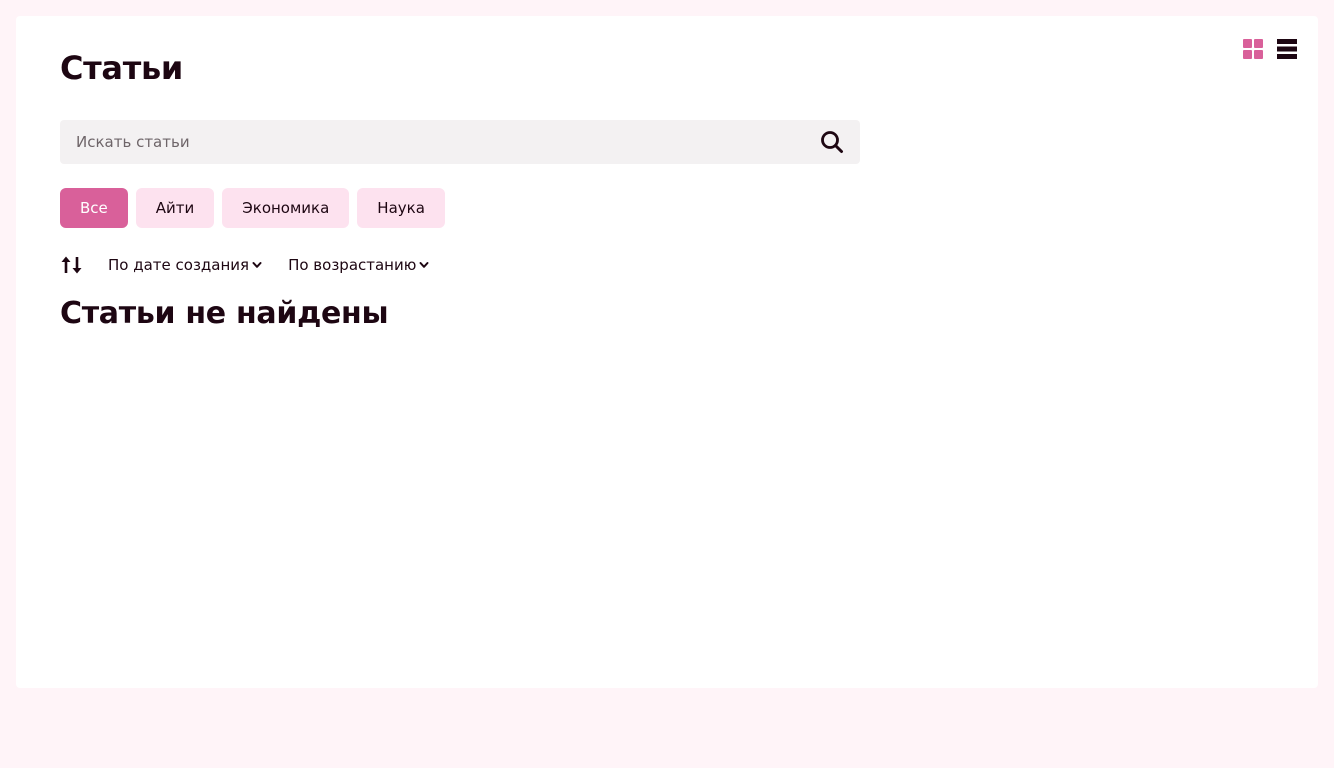  Describe the element at coordinates (94, 208) in the screenshot. I see `tag-all: Все` at that location.